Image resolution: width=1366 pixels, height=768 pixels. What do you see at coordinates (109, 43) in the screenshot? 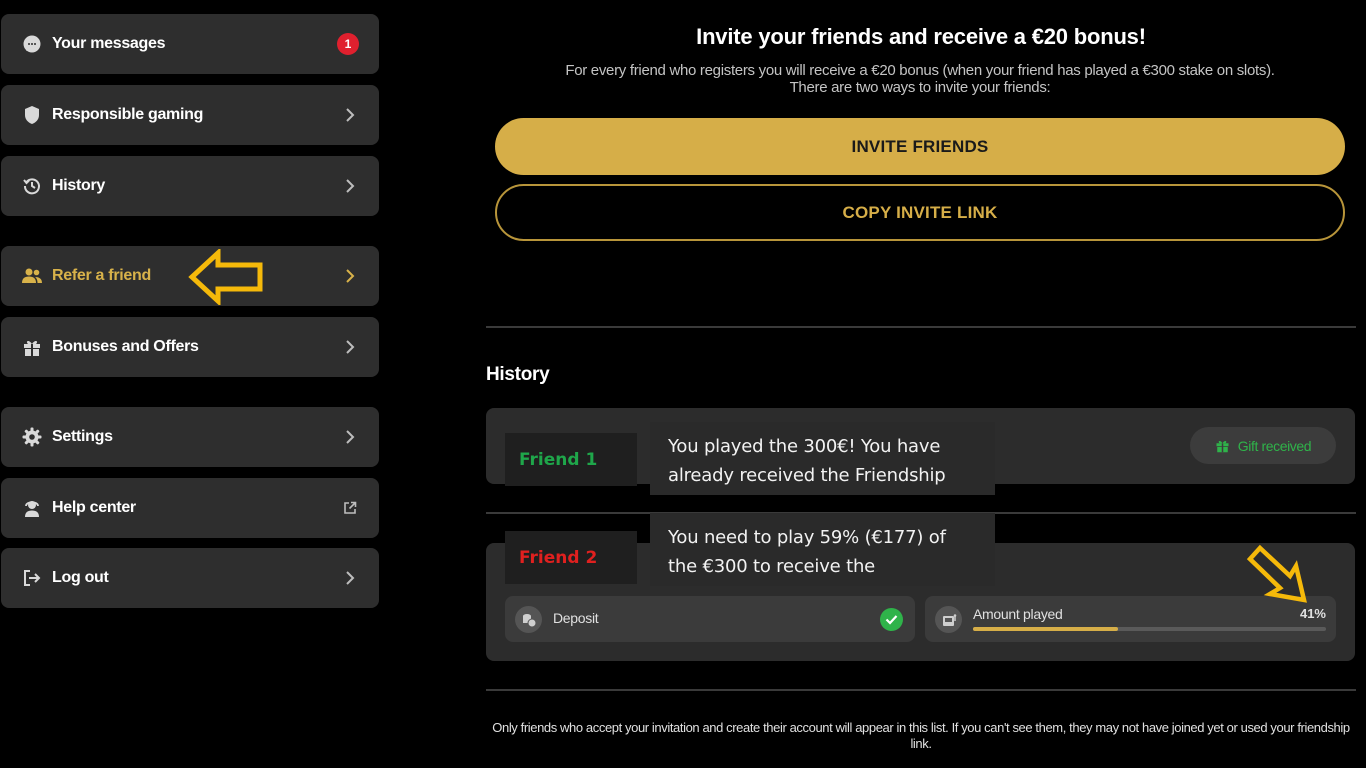
I see `sidebar-item-label: Your messages` at bounding box center [109, 43].